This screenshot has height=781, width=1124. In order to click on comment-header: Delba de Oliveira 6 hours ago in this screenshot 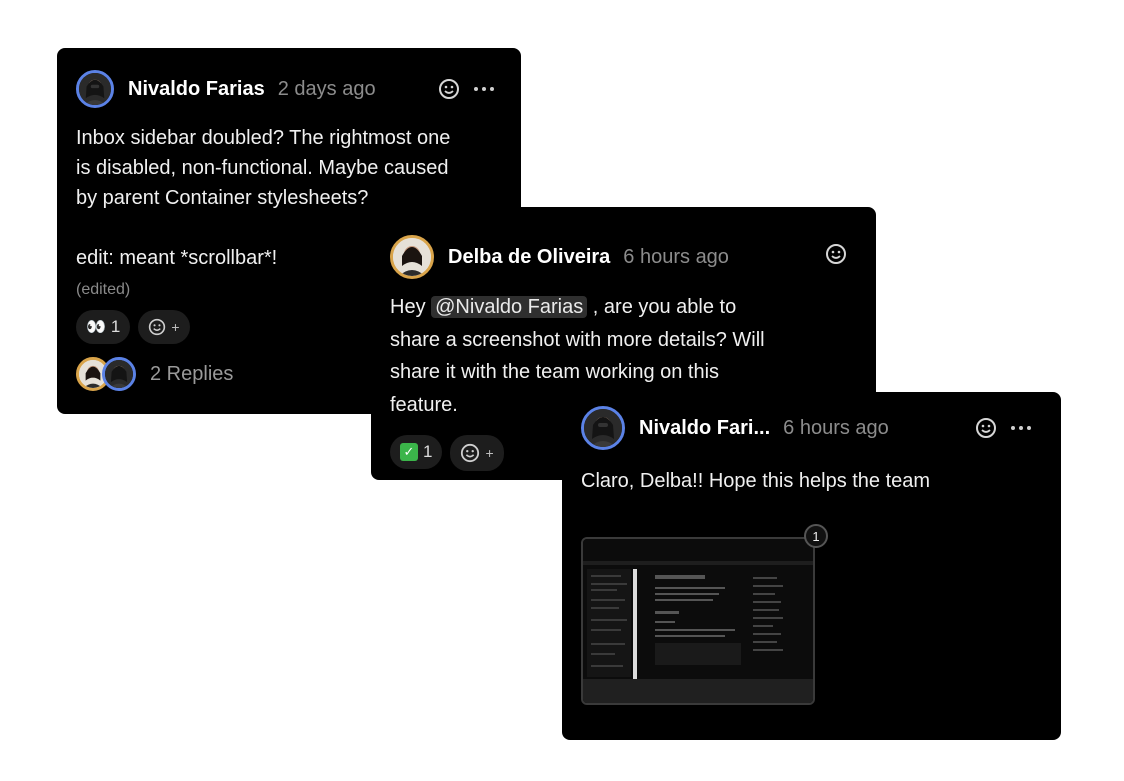, I will do `click(559, 257)`.